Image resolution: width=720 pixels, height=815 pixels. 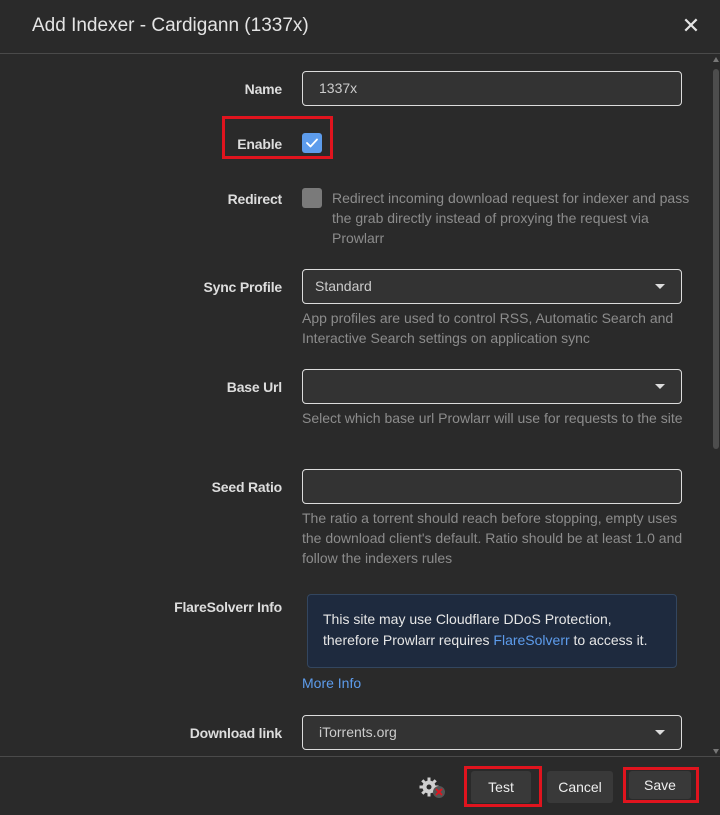 I want to click on sync-profile-label: Sync Profile, so click(x=242, y=287).